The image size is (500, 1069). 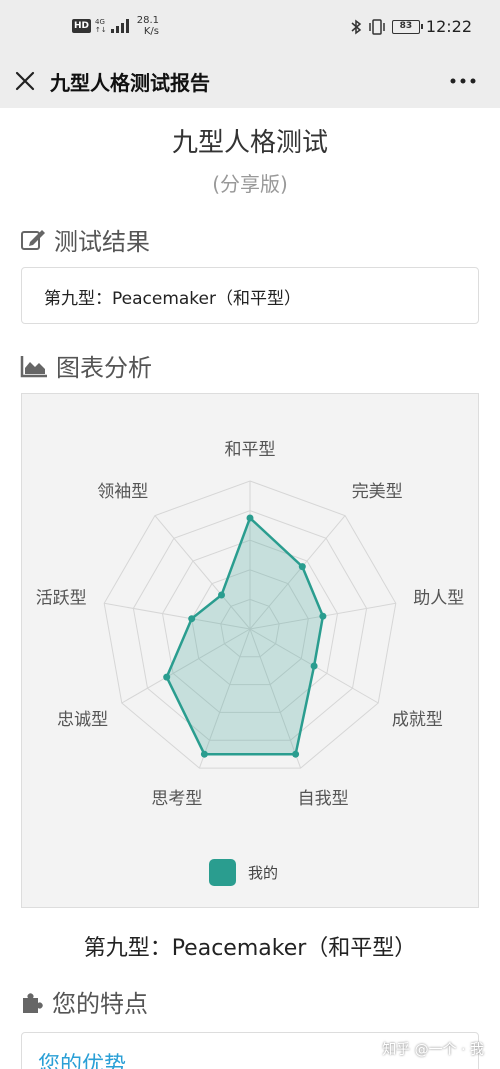 What do you see at coordinates (407, 26) in the screenshot?
I see `battery-icon: 83` at bounding box center [407, 26].